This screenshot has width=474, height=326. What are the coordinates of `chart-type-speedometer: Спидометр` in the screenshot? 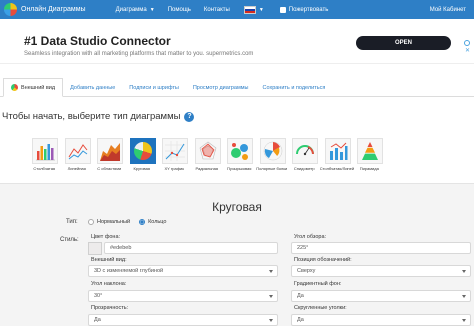 It's located at (305, 156).